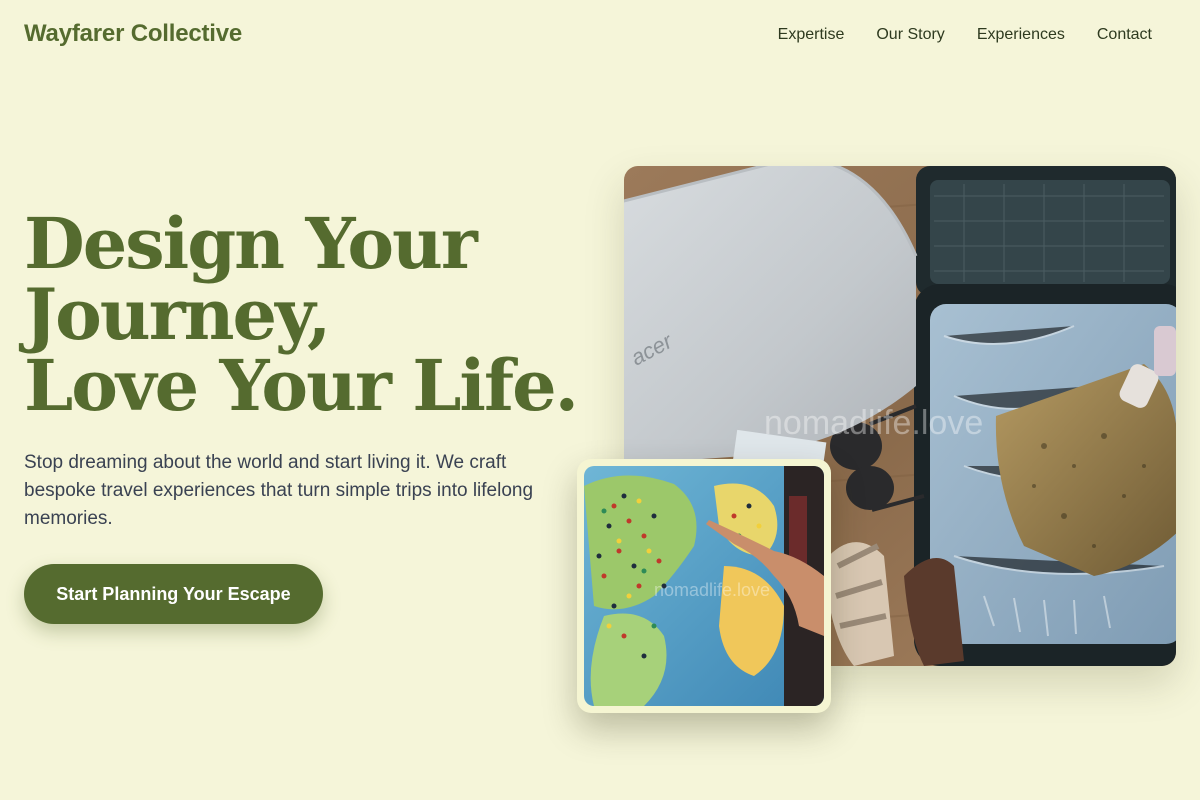  I want to click on nav-link-our-story: Our Story, so click(910, 34).